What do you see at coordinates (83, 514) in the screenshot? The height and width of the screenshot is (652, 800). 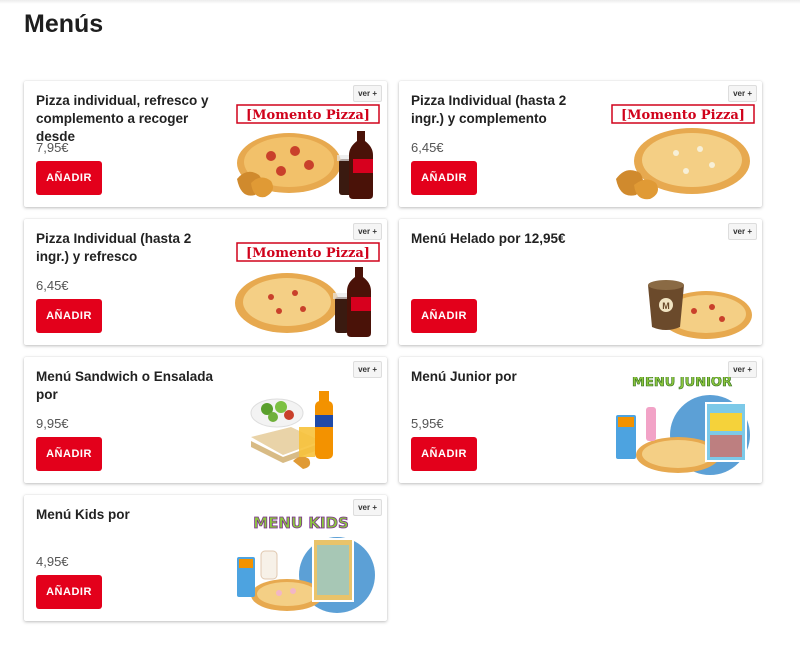 I see `menu-card-title: Menú Kids por` at bounding box center [83, 514].